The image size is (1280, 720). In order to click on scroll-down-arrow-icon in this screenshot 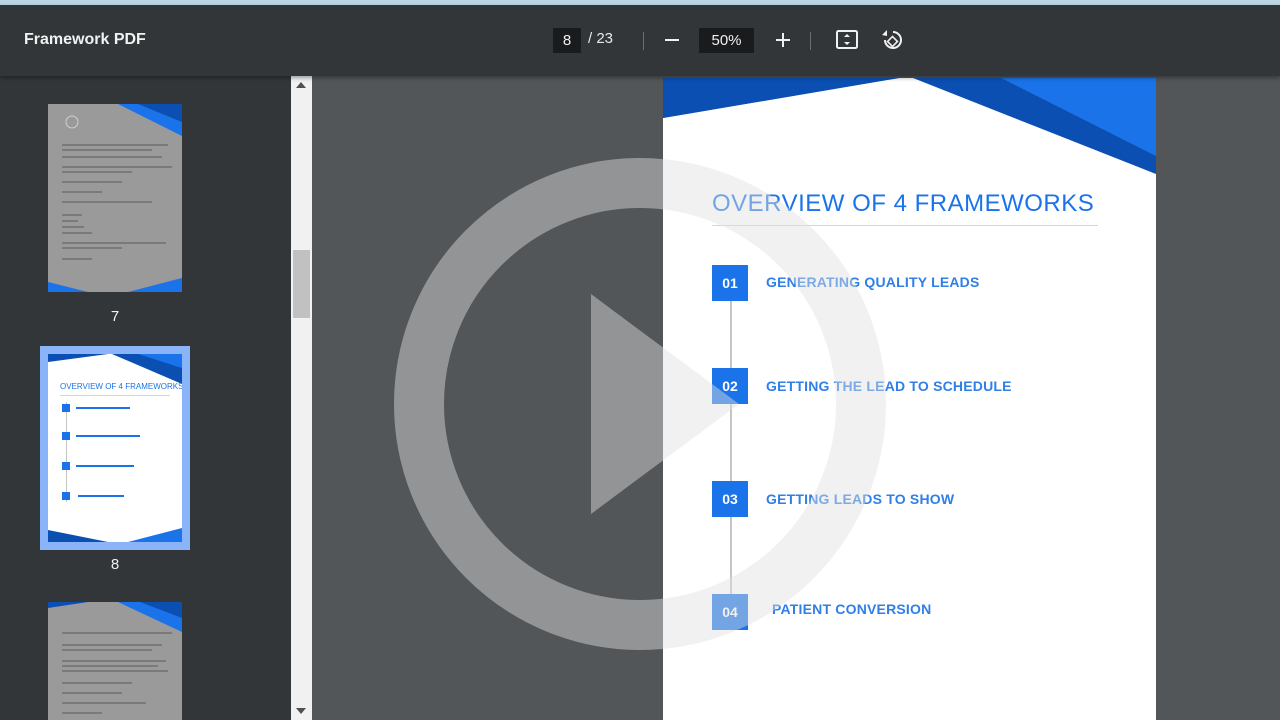, I will do `click(301, 711)`.